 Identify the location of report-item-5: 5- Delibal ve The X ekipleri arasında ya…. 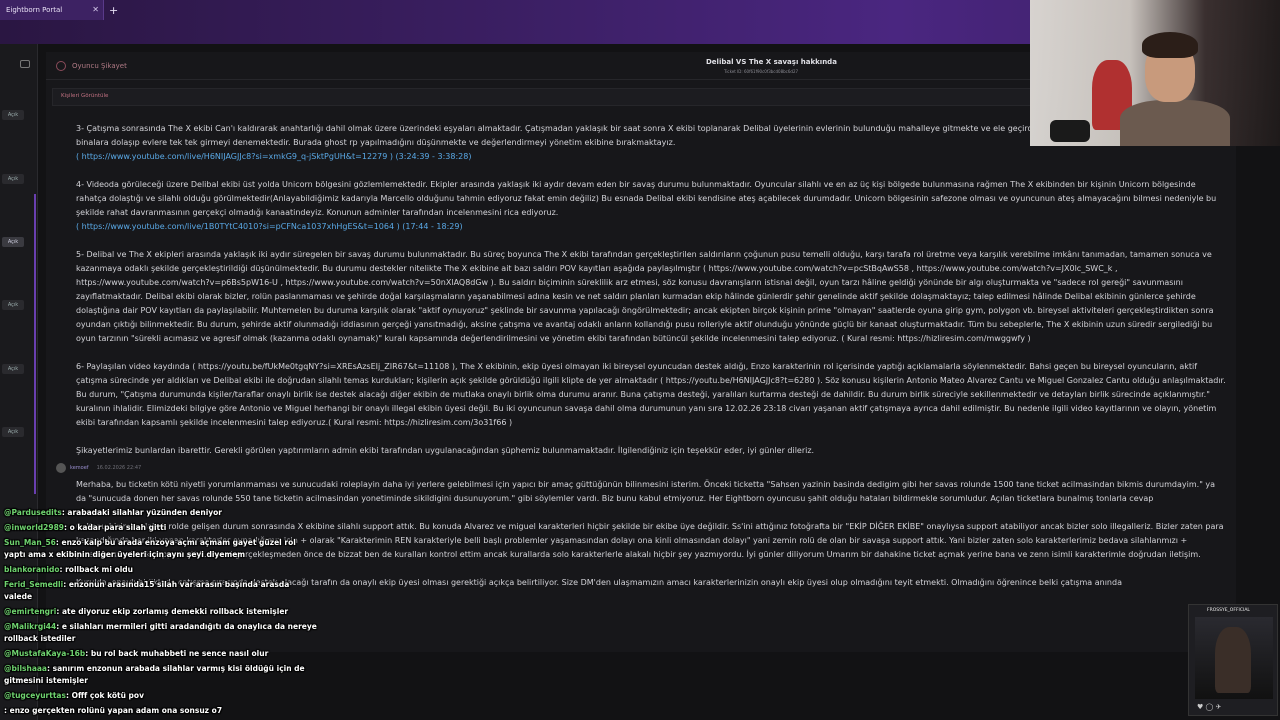
(645, 296).